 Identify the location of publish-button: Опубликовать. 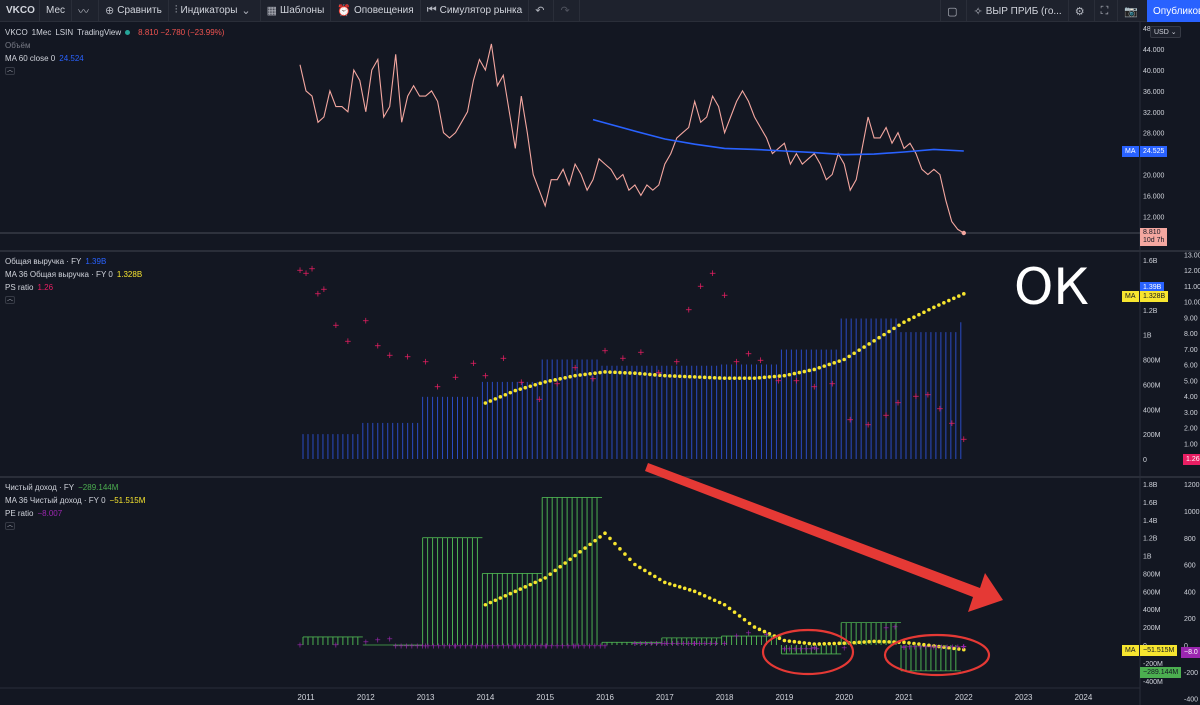
(1173, 11).